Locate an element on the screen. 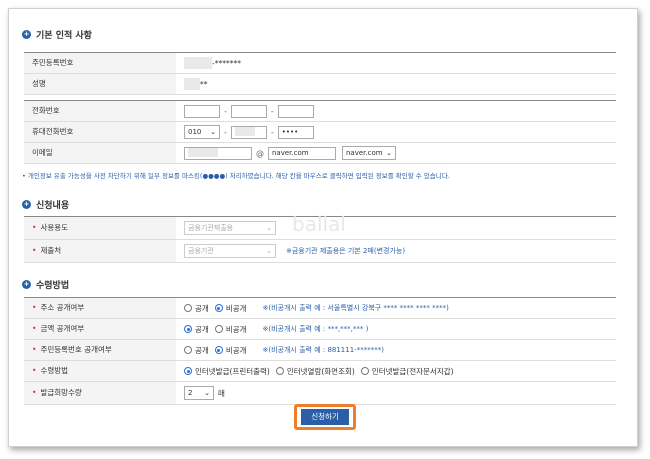 Image resolution: width=650 pixels, height=459 pixels. email-label: 이메일 is located at coordinates (100, 153).